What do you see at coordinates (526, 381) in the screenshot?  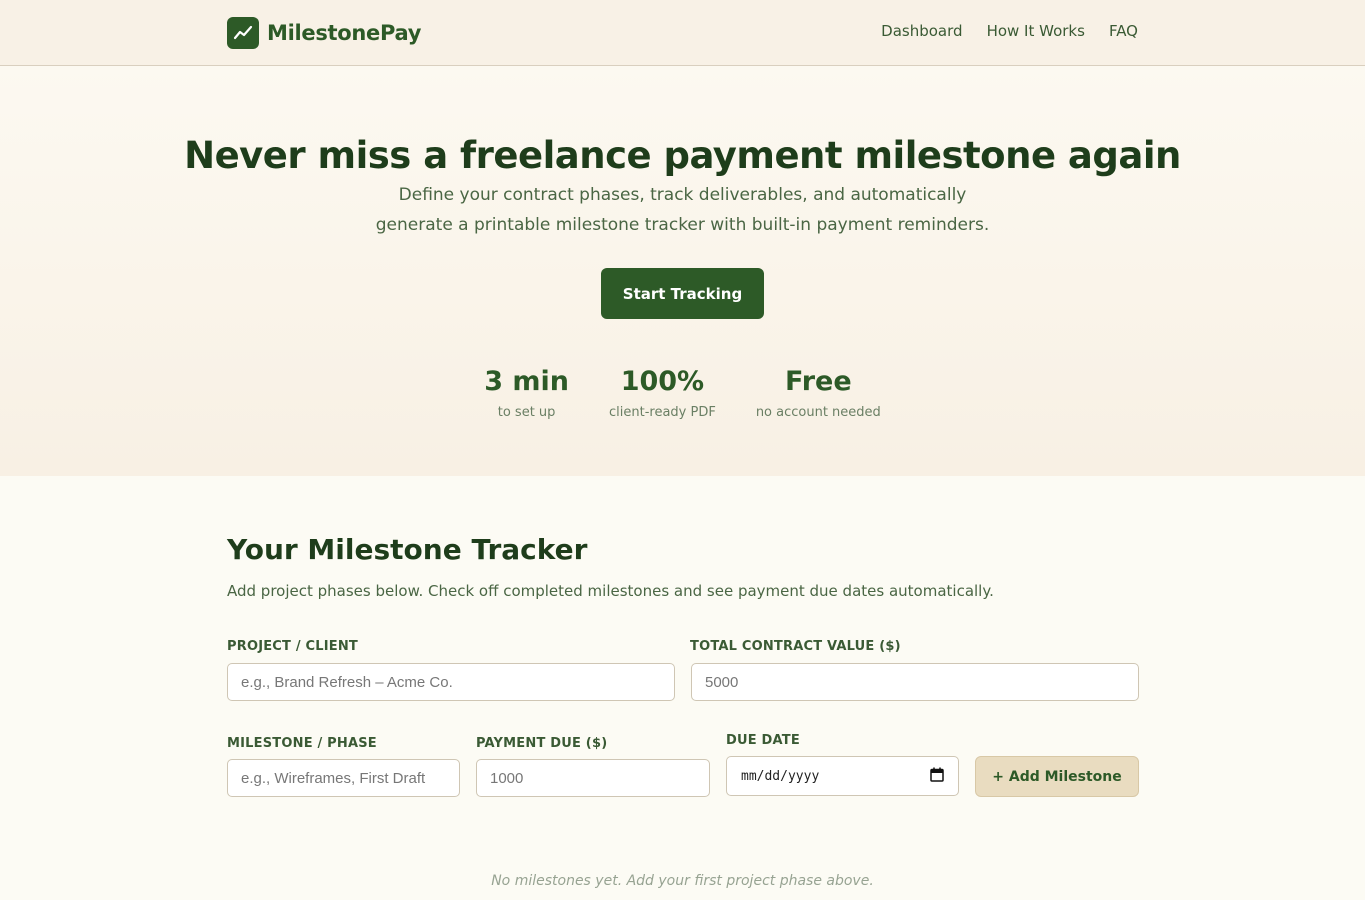 I see `stat-value: 3 min` at bounding box center [526, 381].